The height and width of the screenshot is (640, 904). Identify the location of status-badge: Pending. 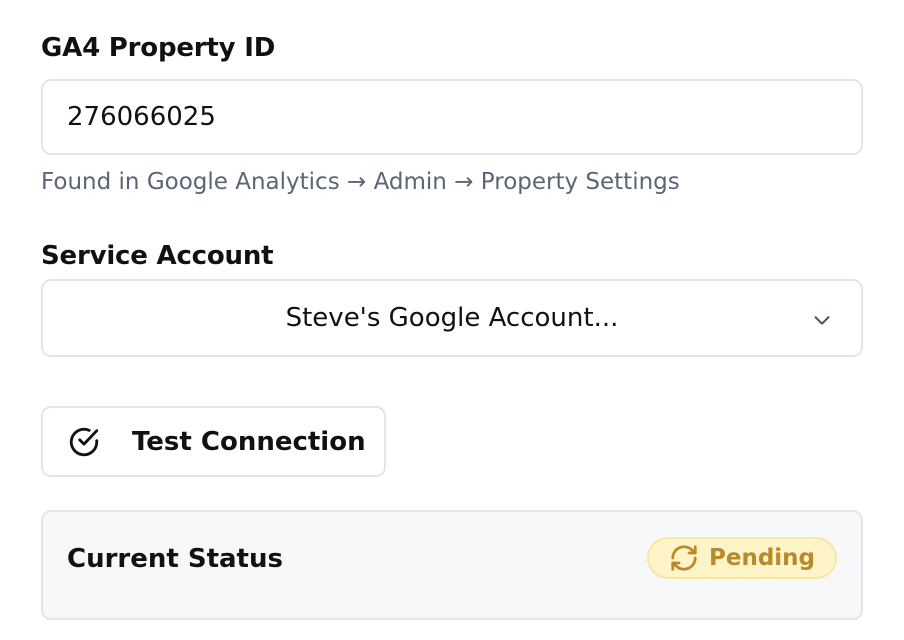
(741, 558).